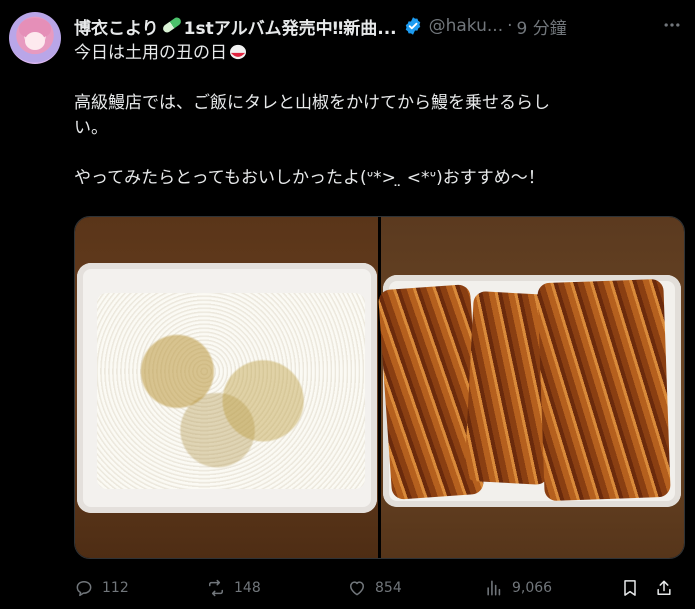 The height and width of the screenshot is (609, 695). I want to click on post-text-line: やってみたらとってもおいしかったよ(ᐡ*> ̤ <*ᐡ)おすすめ～！, so click(309, 178).